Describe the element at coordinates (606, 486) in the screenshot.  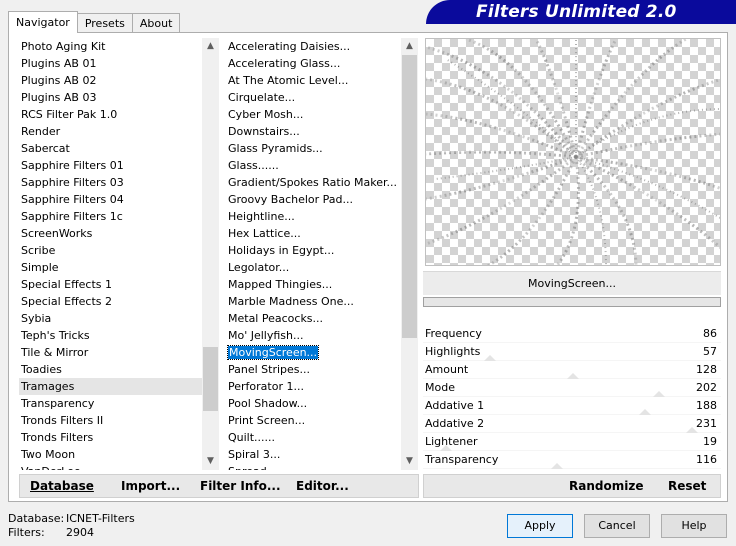
I see `randomize-button: Randomize` at that location.